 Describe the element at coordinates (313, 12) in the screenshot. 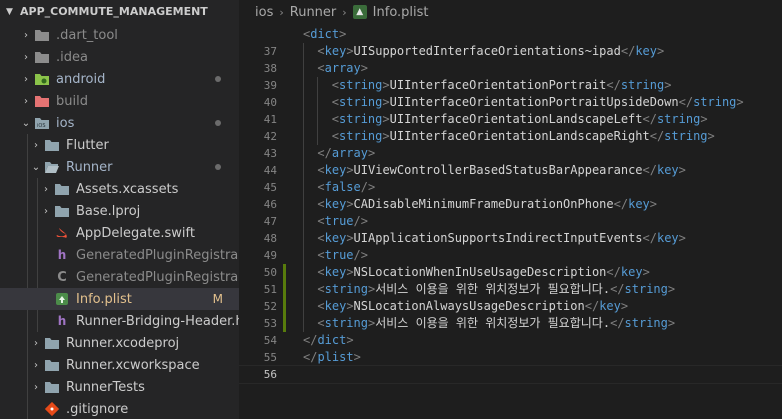

I see `breadcrumb-item-runner: Runner` at that location.